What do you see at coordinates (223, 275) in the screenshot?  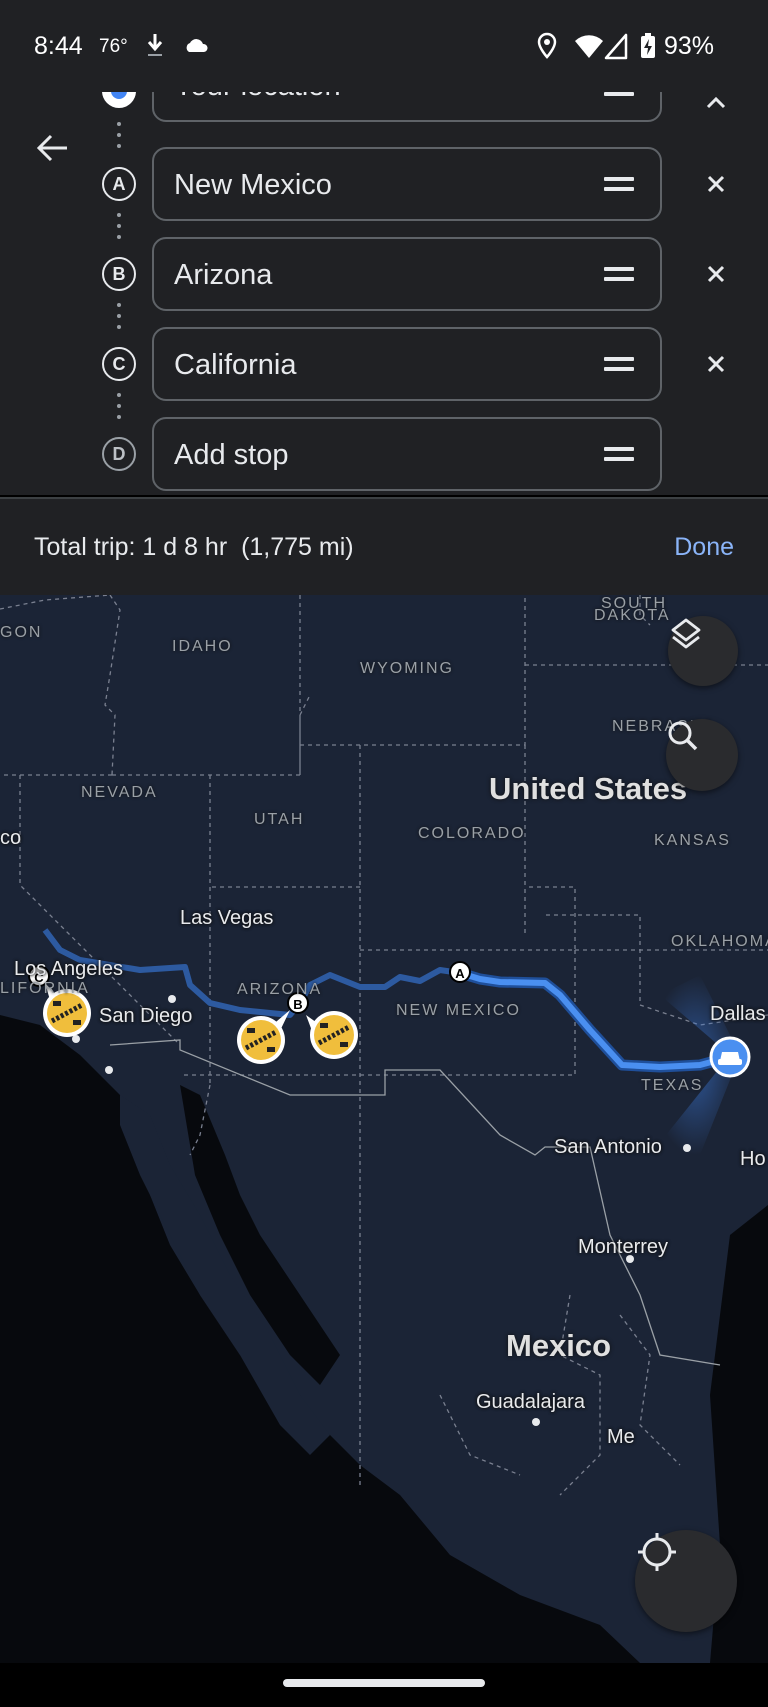 I see `stop-field-b-text: Arizona` at bounding box center [223, 275].